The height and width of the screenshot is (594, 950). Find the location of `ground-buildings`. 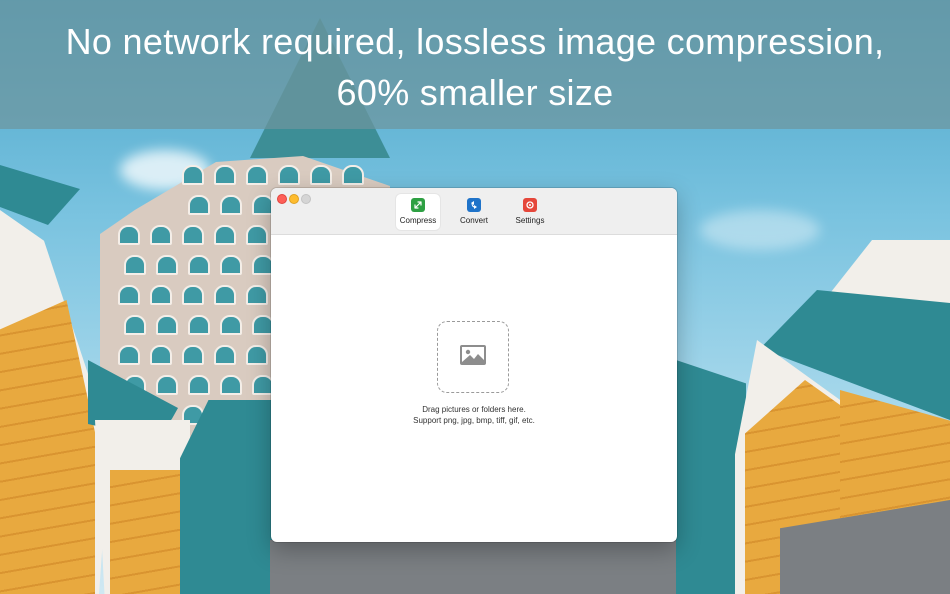

ground-buildings is located at coordinates (475, 567).